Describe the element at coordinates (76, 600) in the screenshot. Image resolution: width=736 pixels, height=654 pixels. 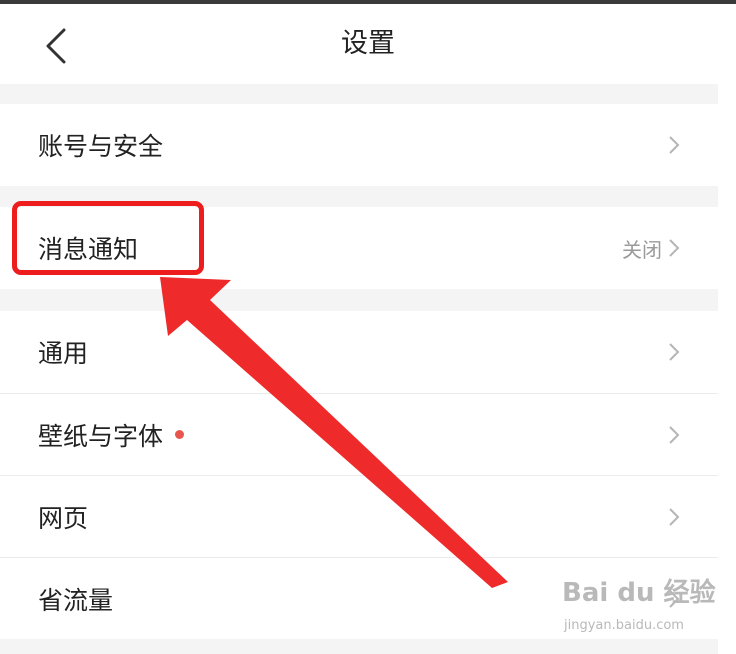
I see `settings-item-label: 省流量` at that location.